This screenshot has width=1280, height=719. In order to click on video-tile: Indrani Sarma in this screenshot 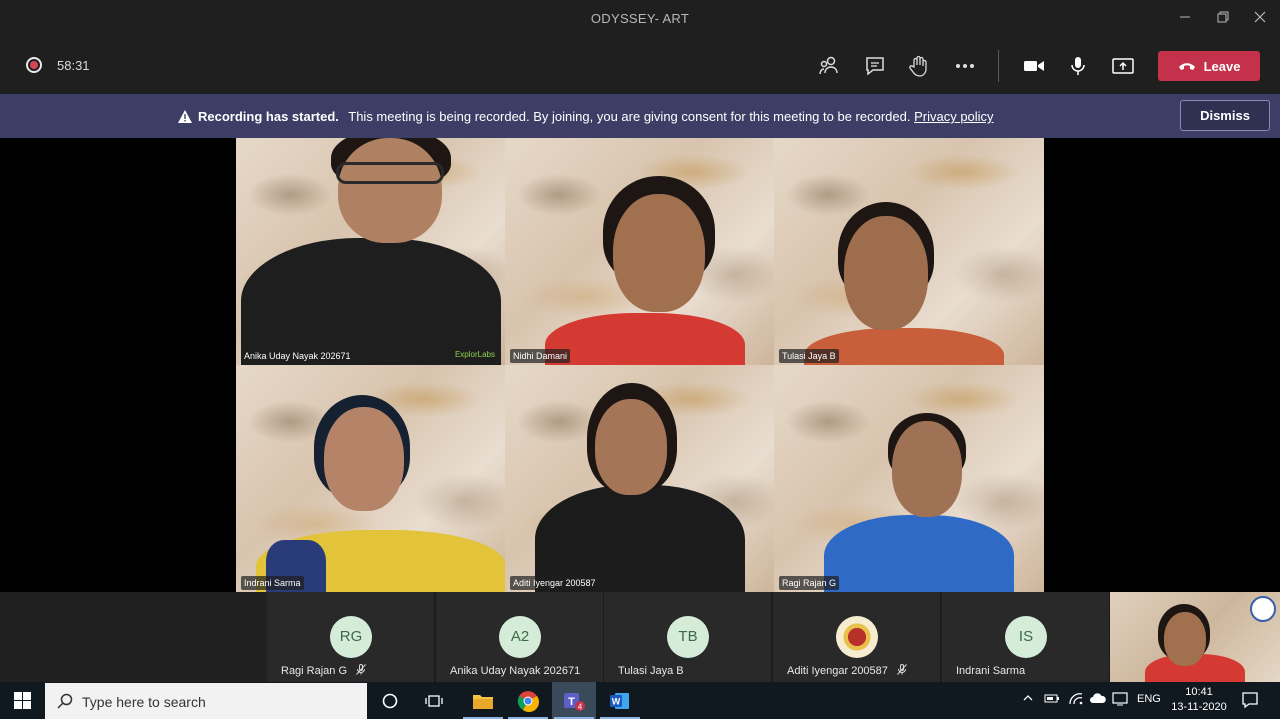, I will do `click(370, 478)`.